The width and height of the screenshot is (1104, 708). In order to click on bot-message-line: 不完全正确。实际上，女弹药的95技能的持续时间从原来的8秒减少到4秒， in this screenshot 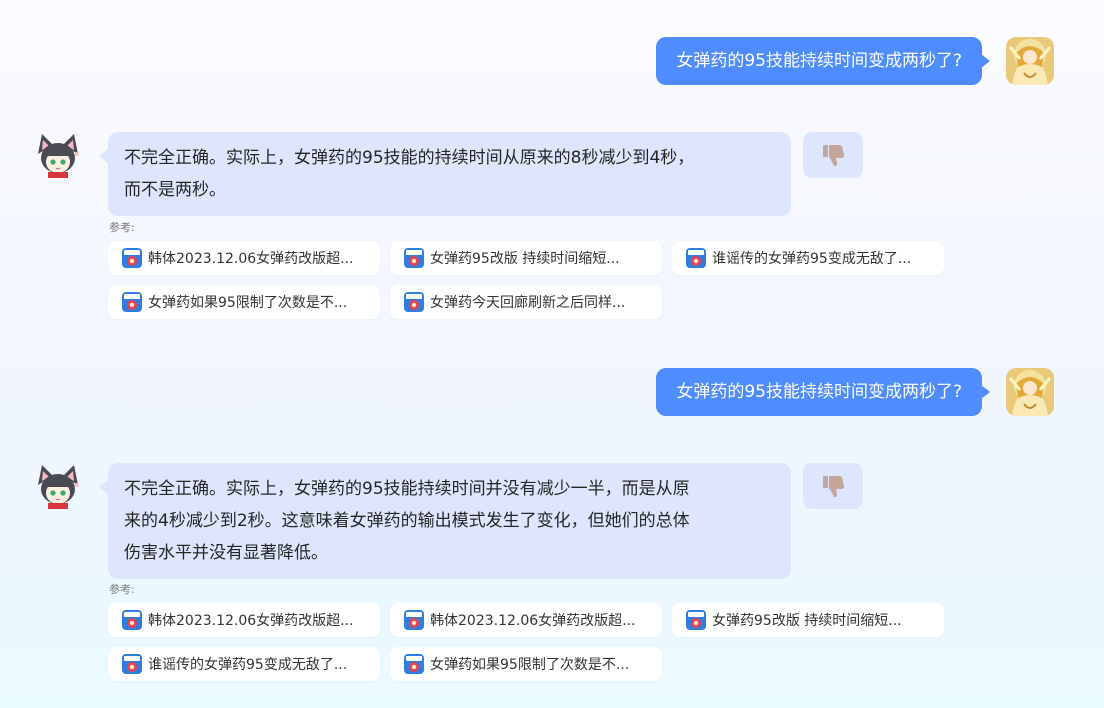, I will do `click(409, 158)`.